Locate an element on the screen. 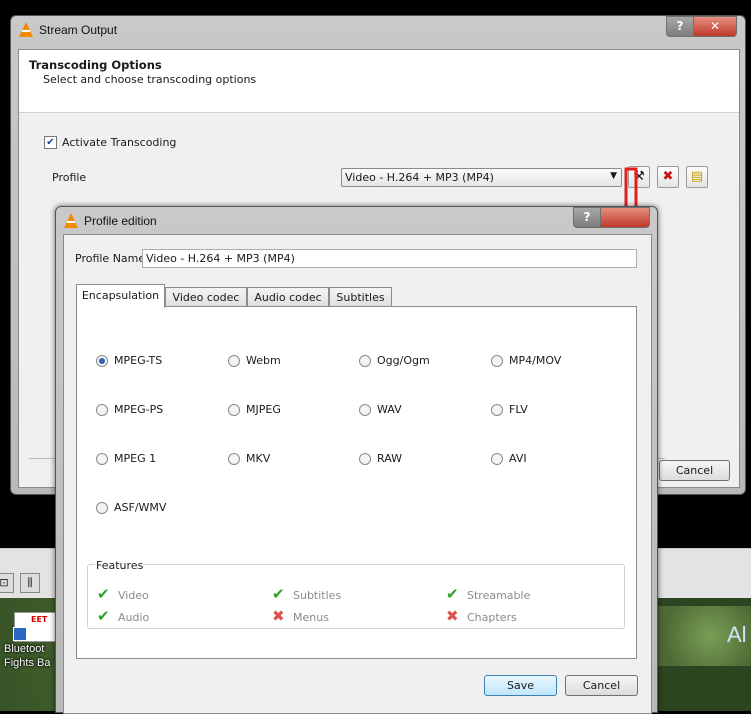 Image resolution: width=751 pixels, height=714 pixels. feature-chapters: Chapters is located at coordinates (492, 617).